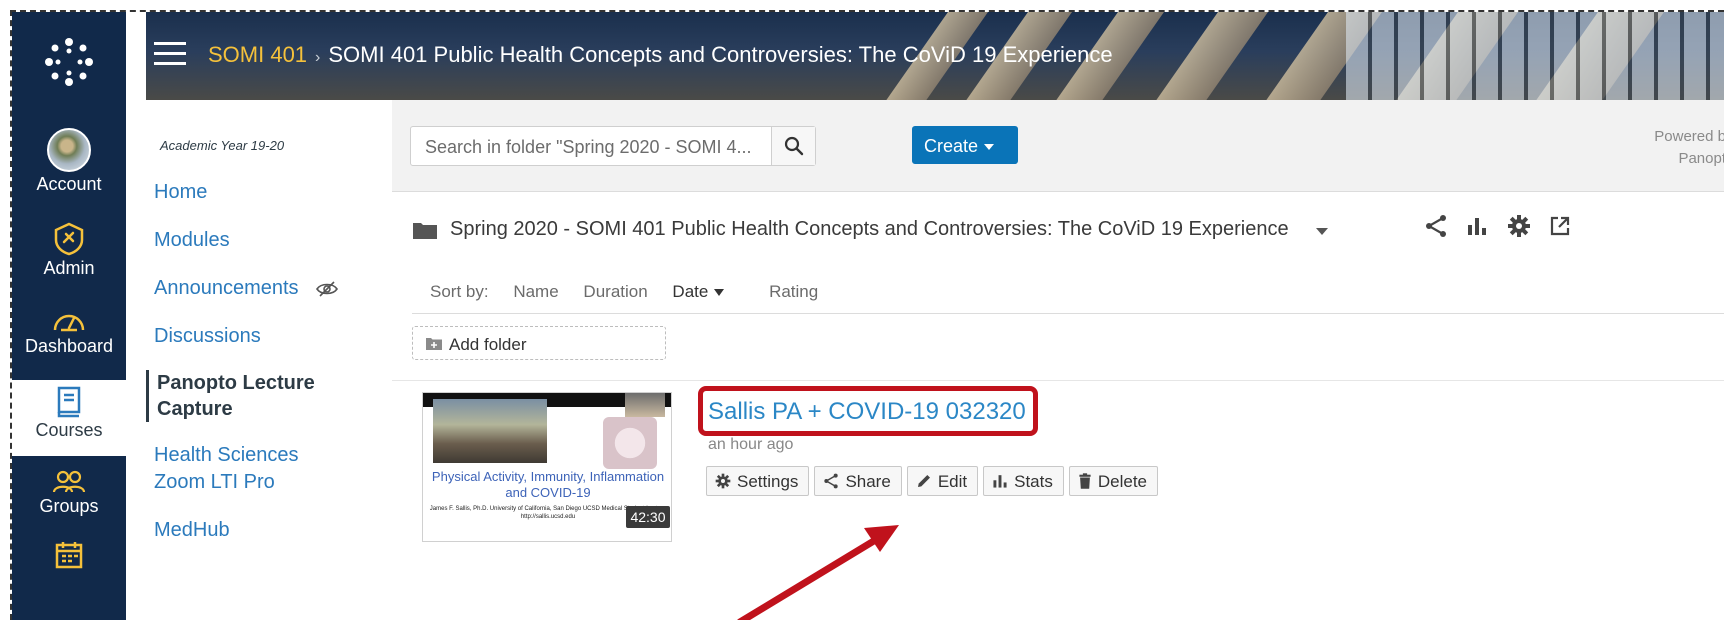  Describe the element at coordinates (818, 572) in the screenshot. I see `annotation-arrow` at that location.